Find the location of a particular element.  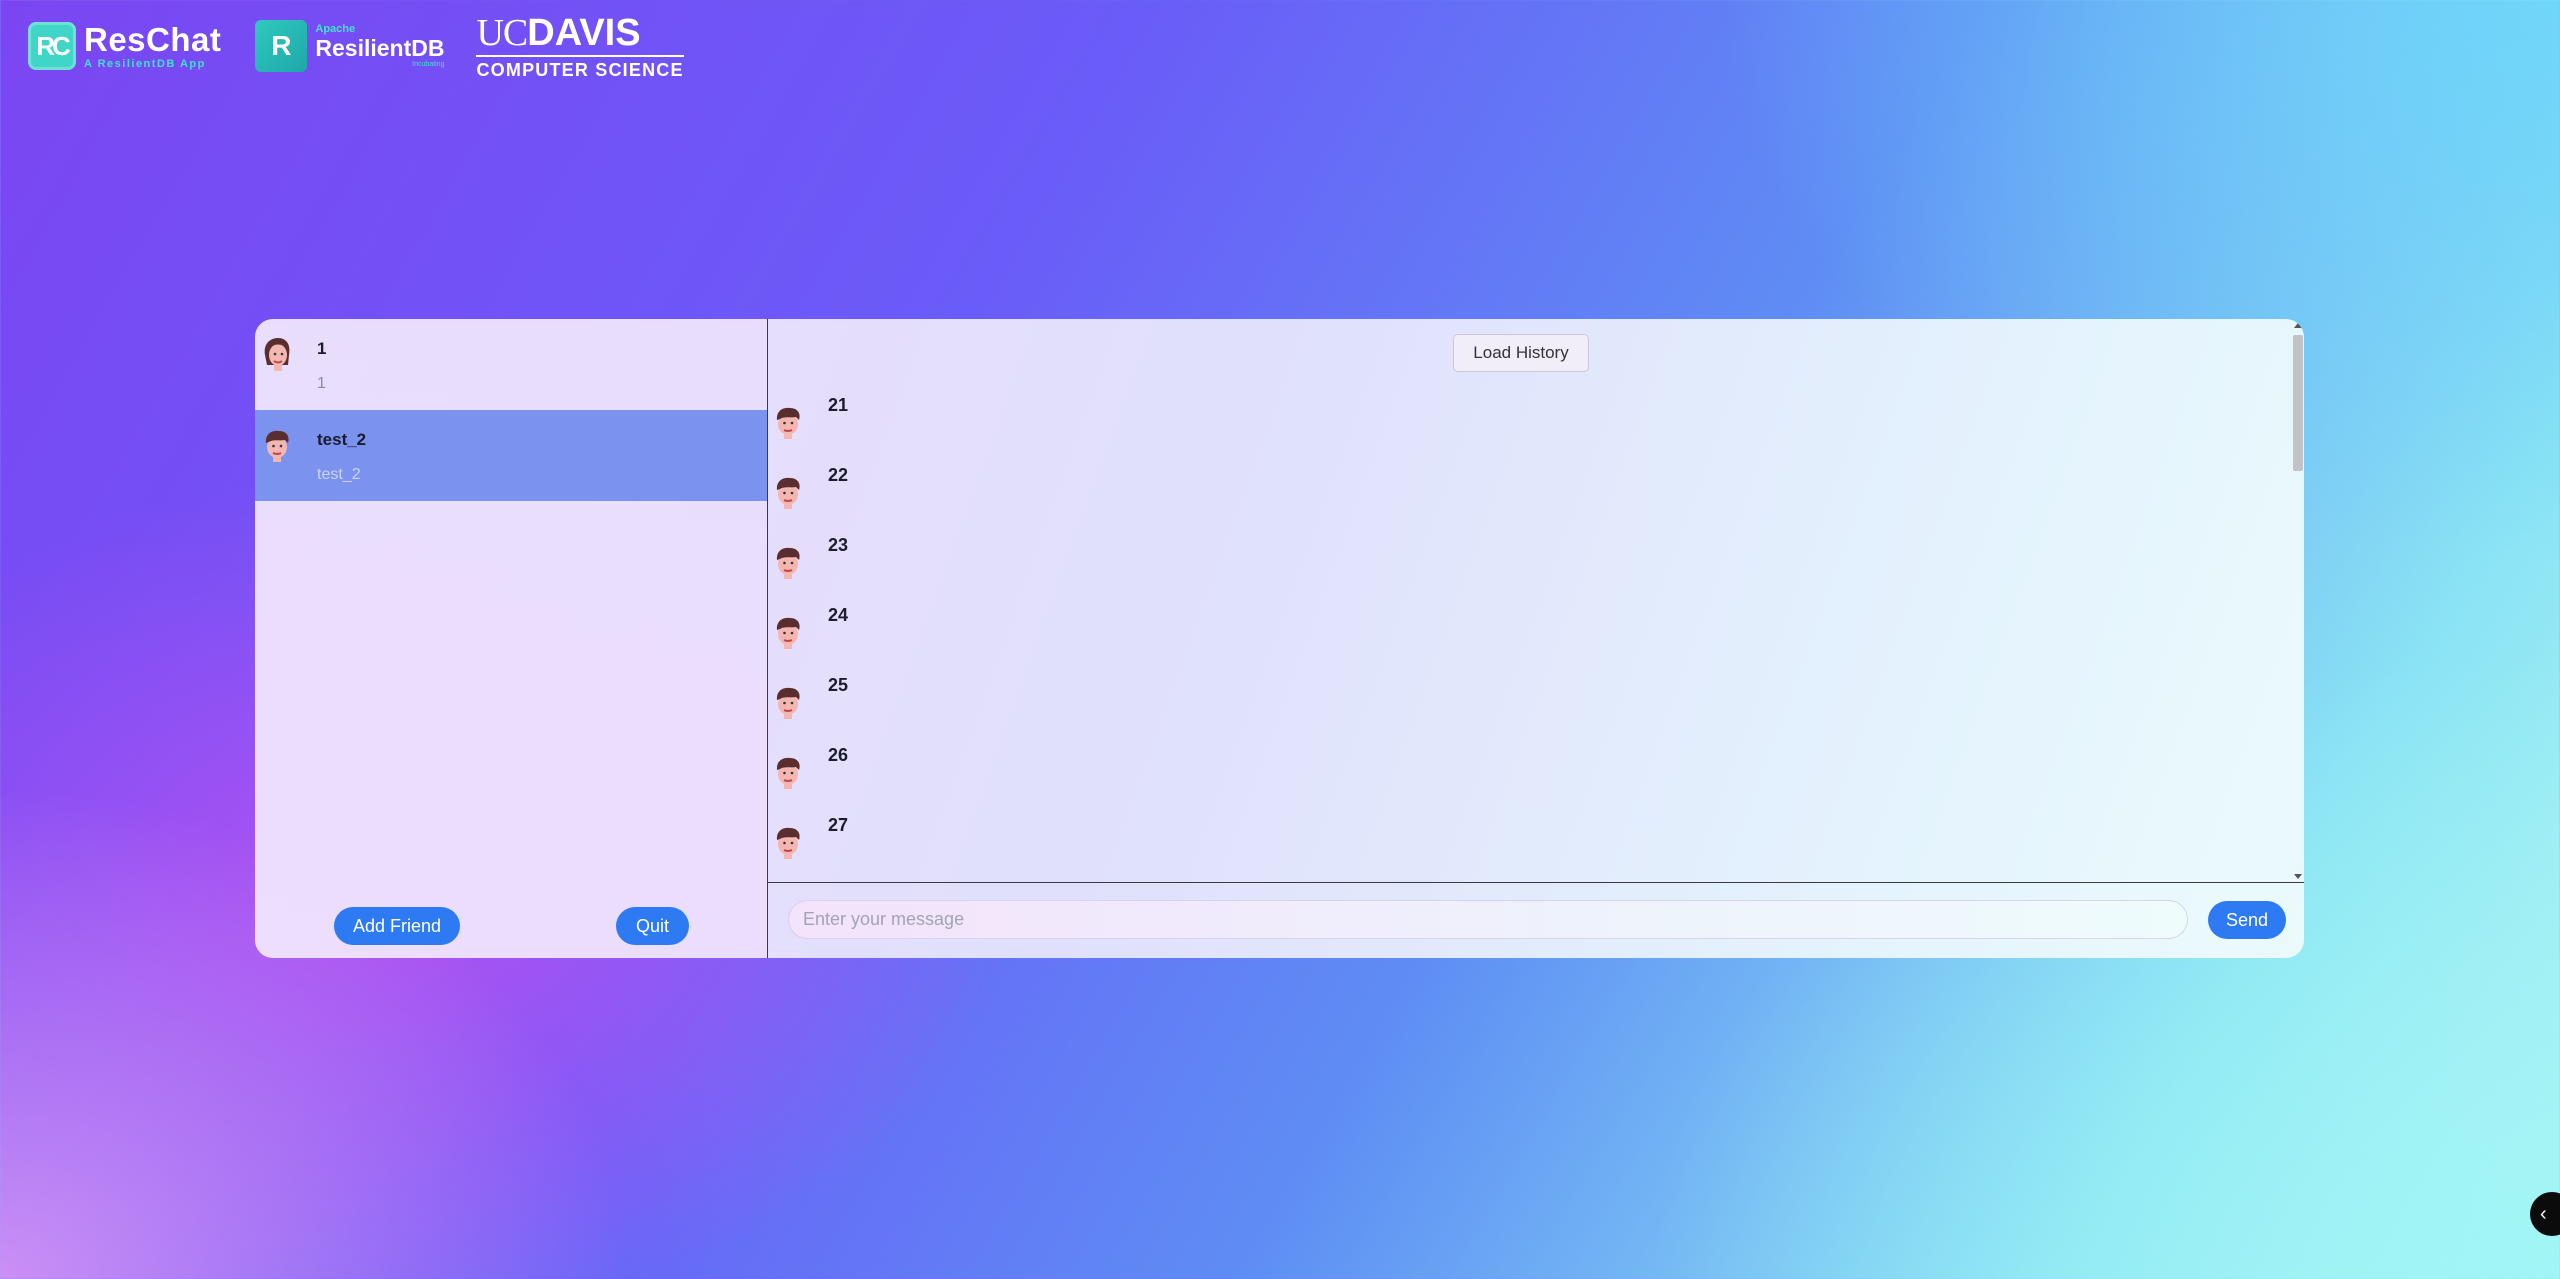

send-button: Send is located at coordinates (2247, 920).